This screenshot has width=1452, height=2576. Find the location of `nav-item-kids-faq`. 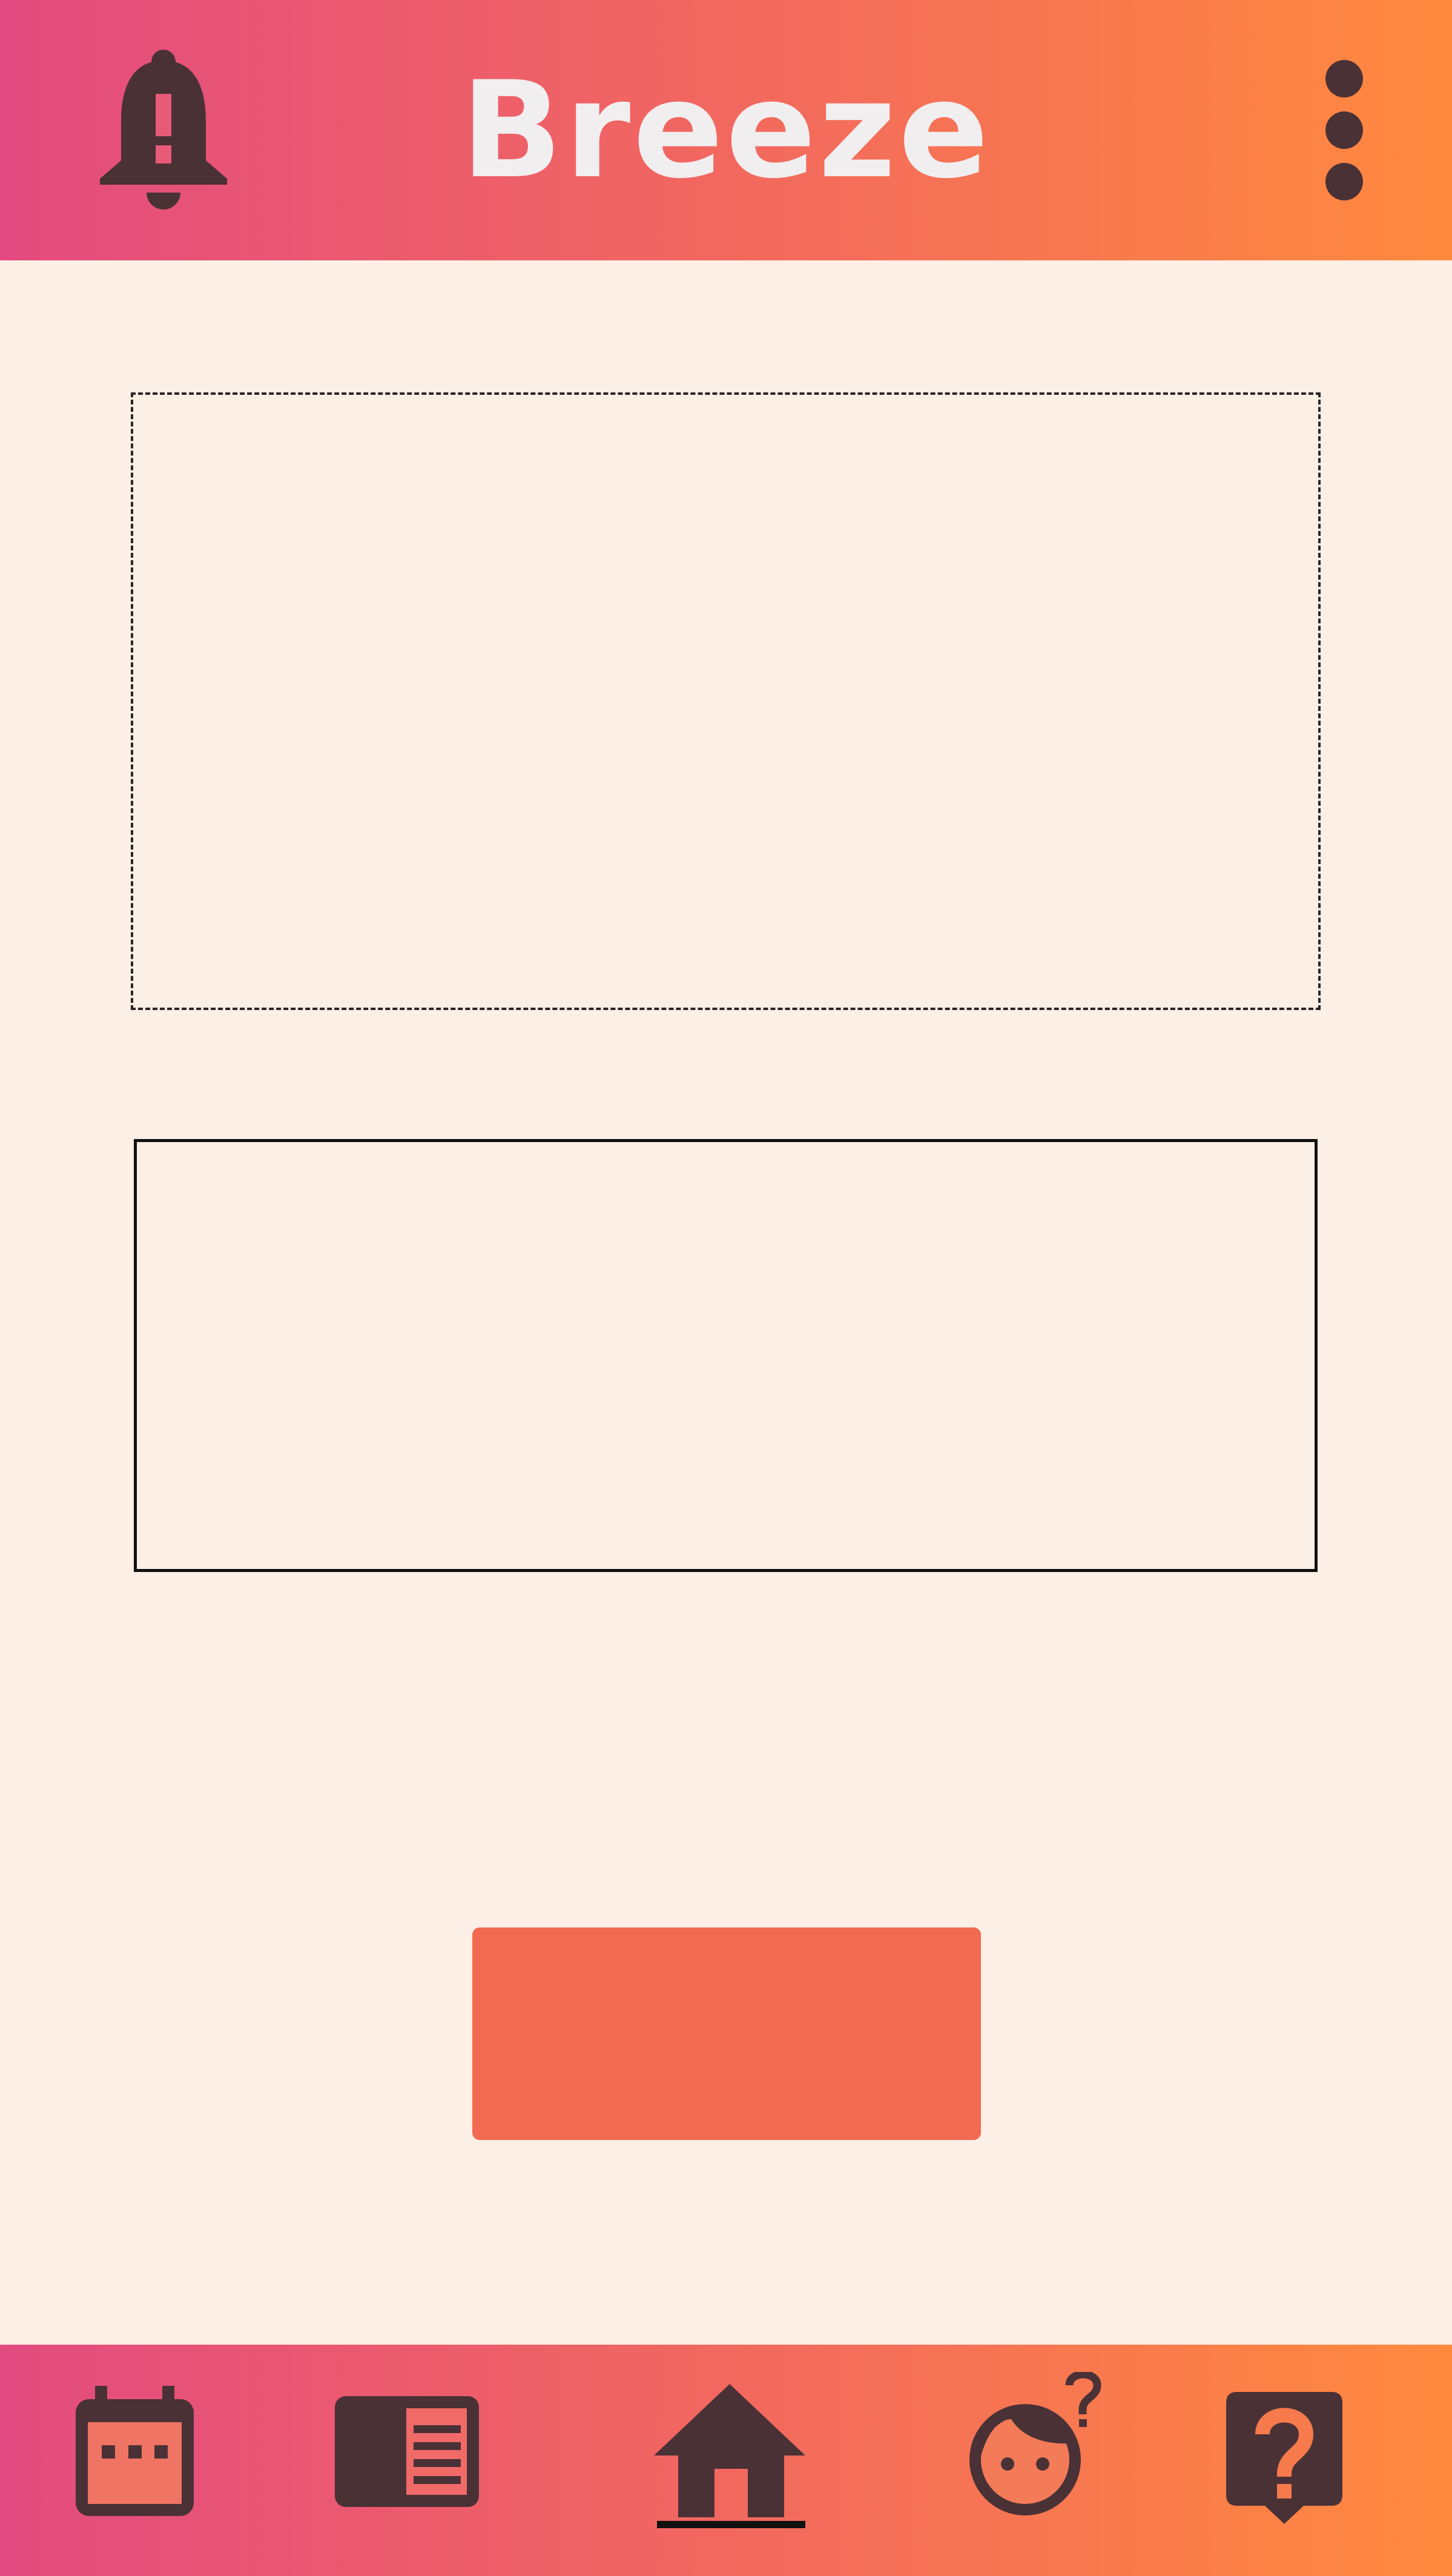

nav-item-kids-faq is located at coordinates (1037, 2447).